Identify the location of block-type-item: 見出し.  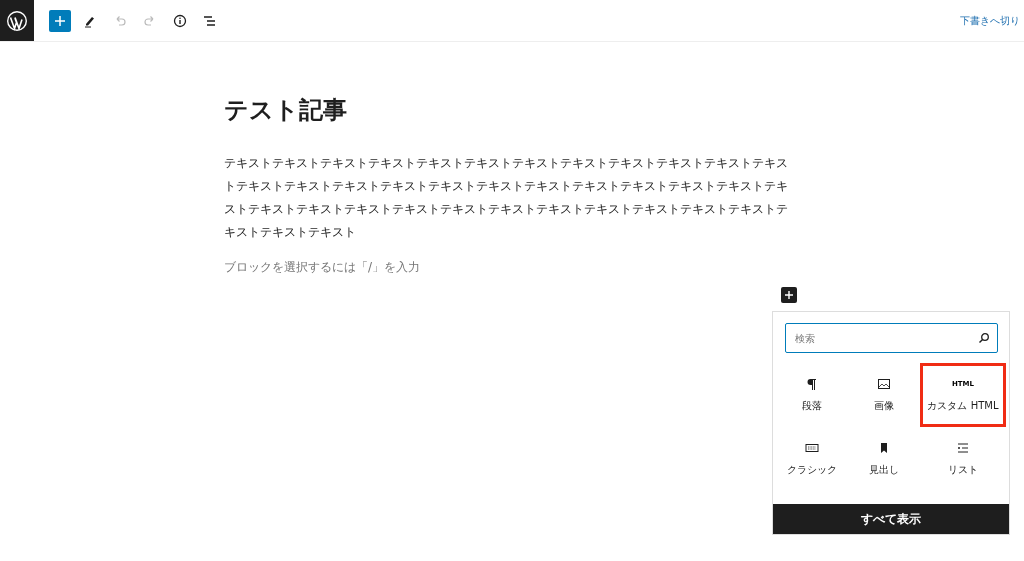
(884, 459).